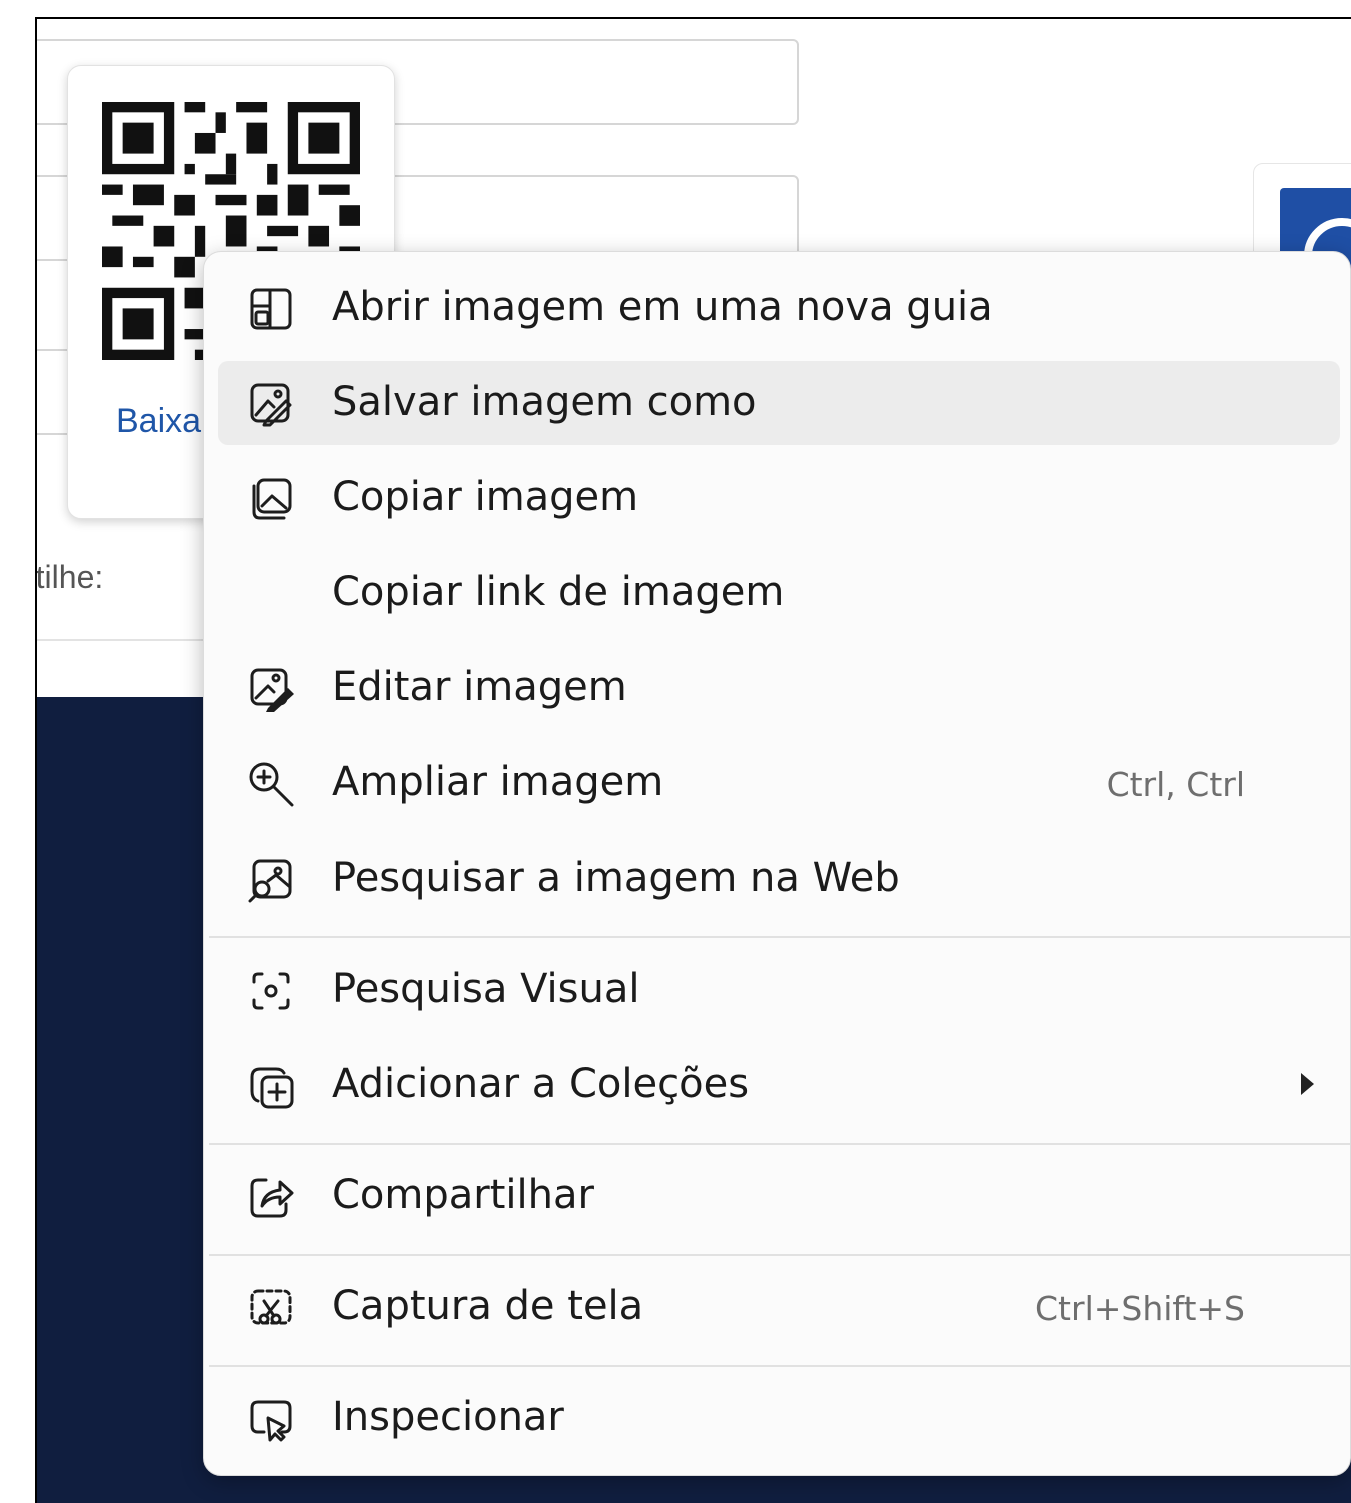 This screenshot has height=1503, width=1351. What do you see at coordinates (486, 989) in the screenshot?
I see `menu-item-label: Pesquisa Visual` at bounding box center [486, 989].